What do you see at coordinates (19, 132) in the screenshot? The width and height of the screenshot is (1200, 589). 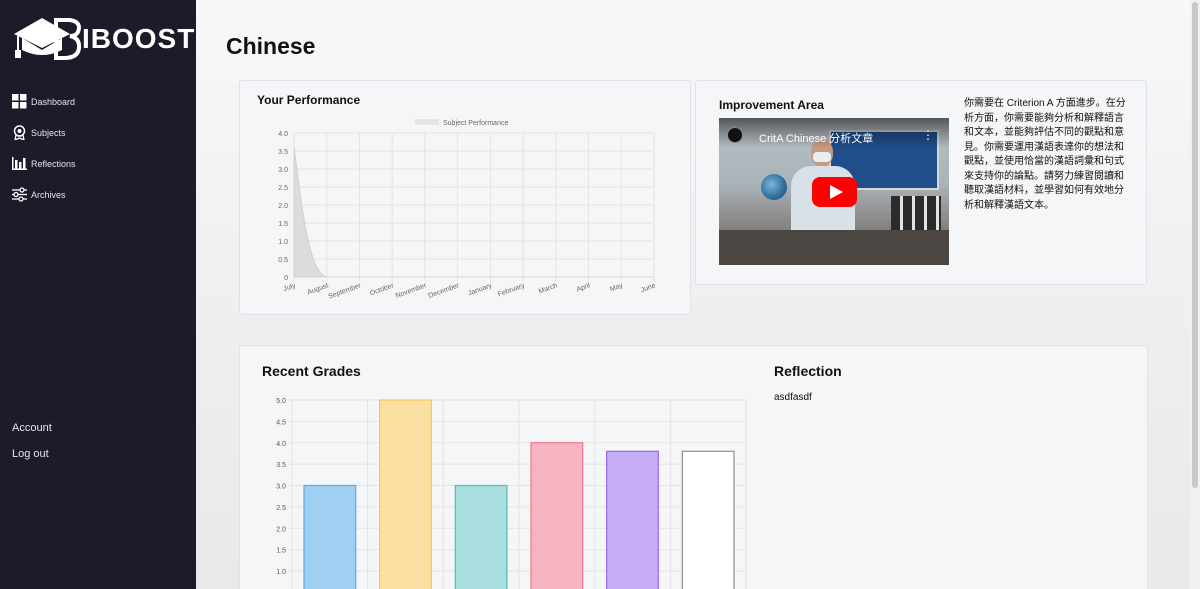 I see `badge-icon` at bounding box center [19, 132].